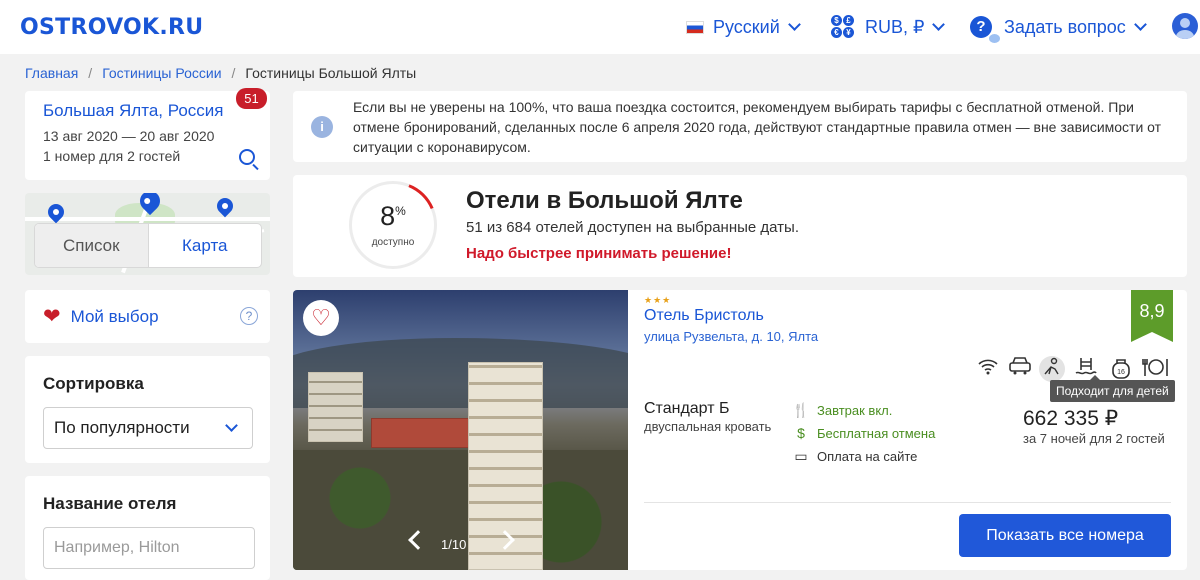 This screenshot has width=1200, height=580. What do you see at coordinates (658, 300) in the screenshot?
I see `hotel-stars: ★★★` at bounding box center [658, 300].